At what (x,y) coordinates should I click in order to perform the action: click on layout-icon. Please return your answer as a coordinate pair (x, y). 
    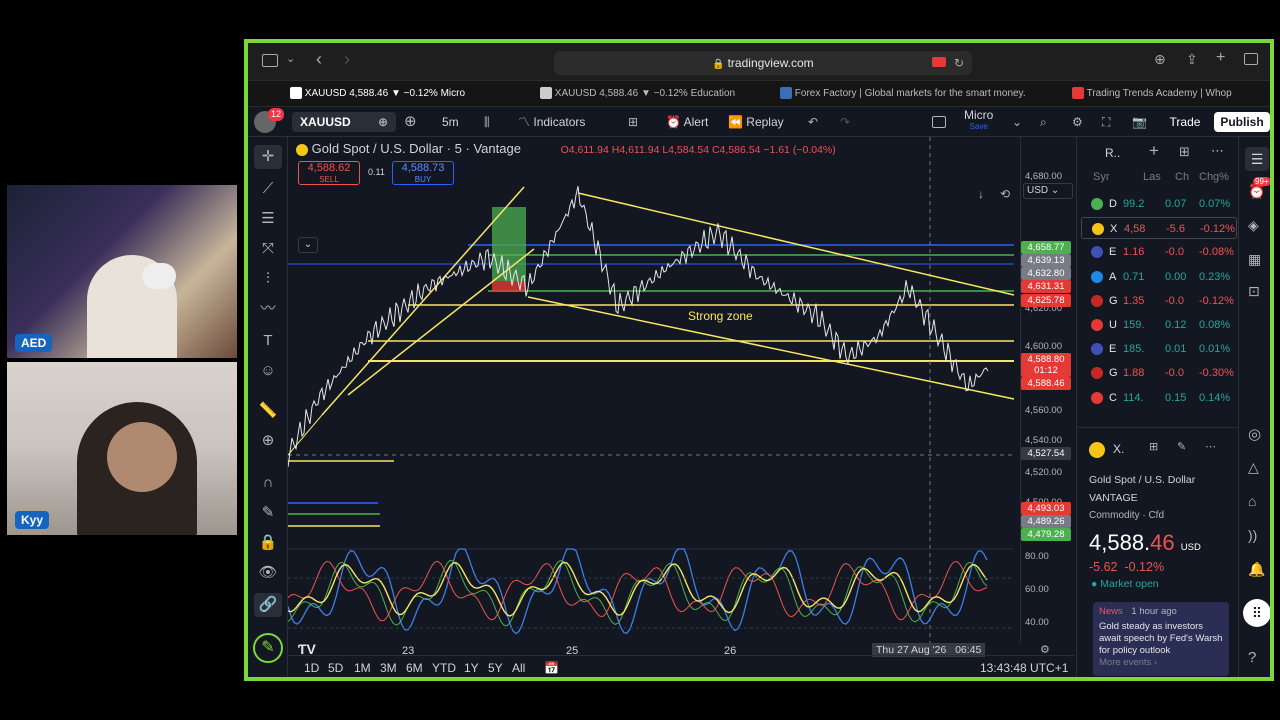
    Looking at the image, I should click on (939, 122).